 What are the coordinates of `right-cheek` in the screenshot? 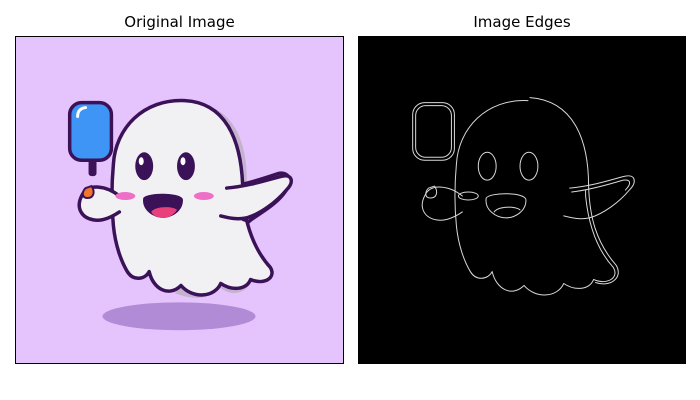 It's located at (203, 196).